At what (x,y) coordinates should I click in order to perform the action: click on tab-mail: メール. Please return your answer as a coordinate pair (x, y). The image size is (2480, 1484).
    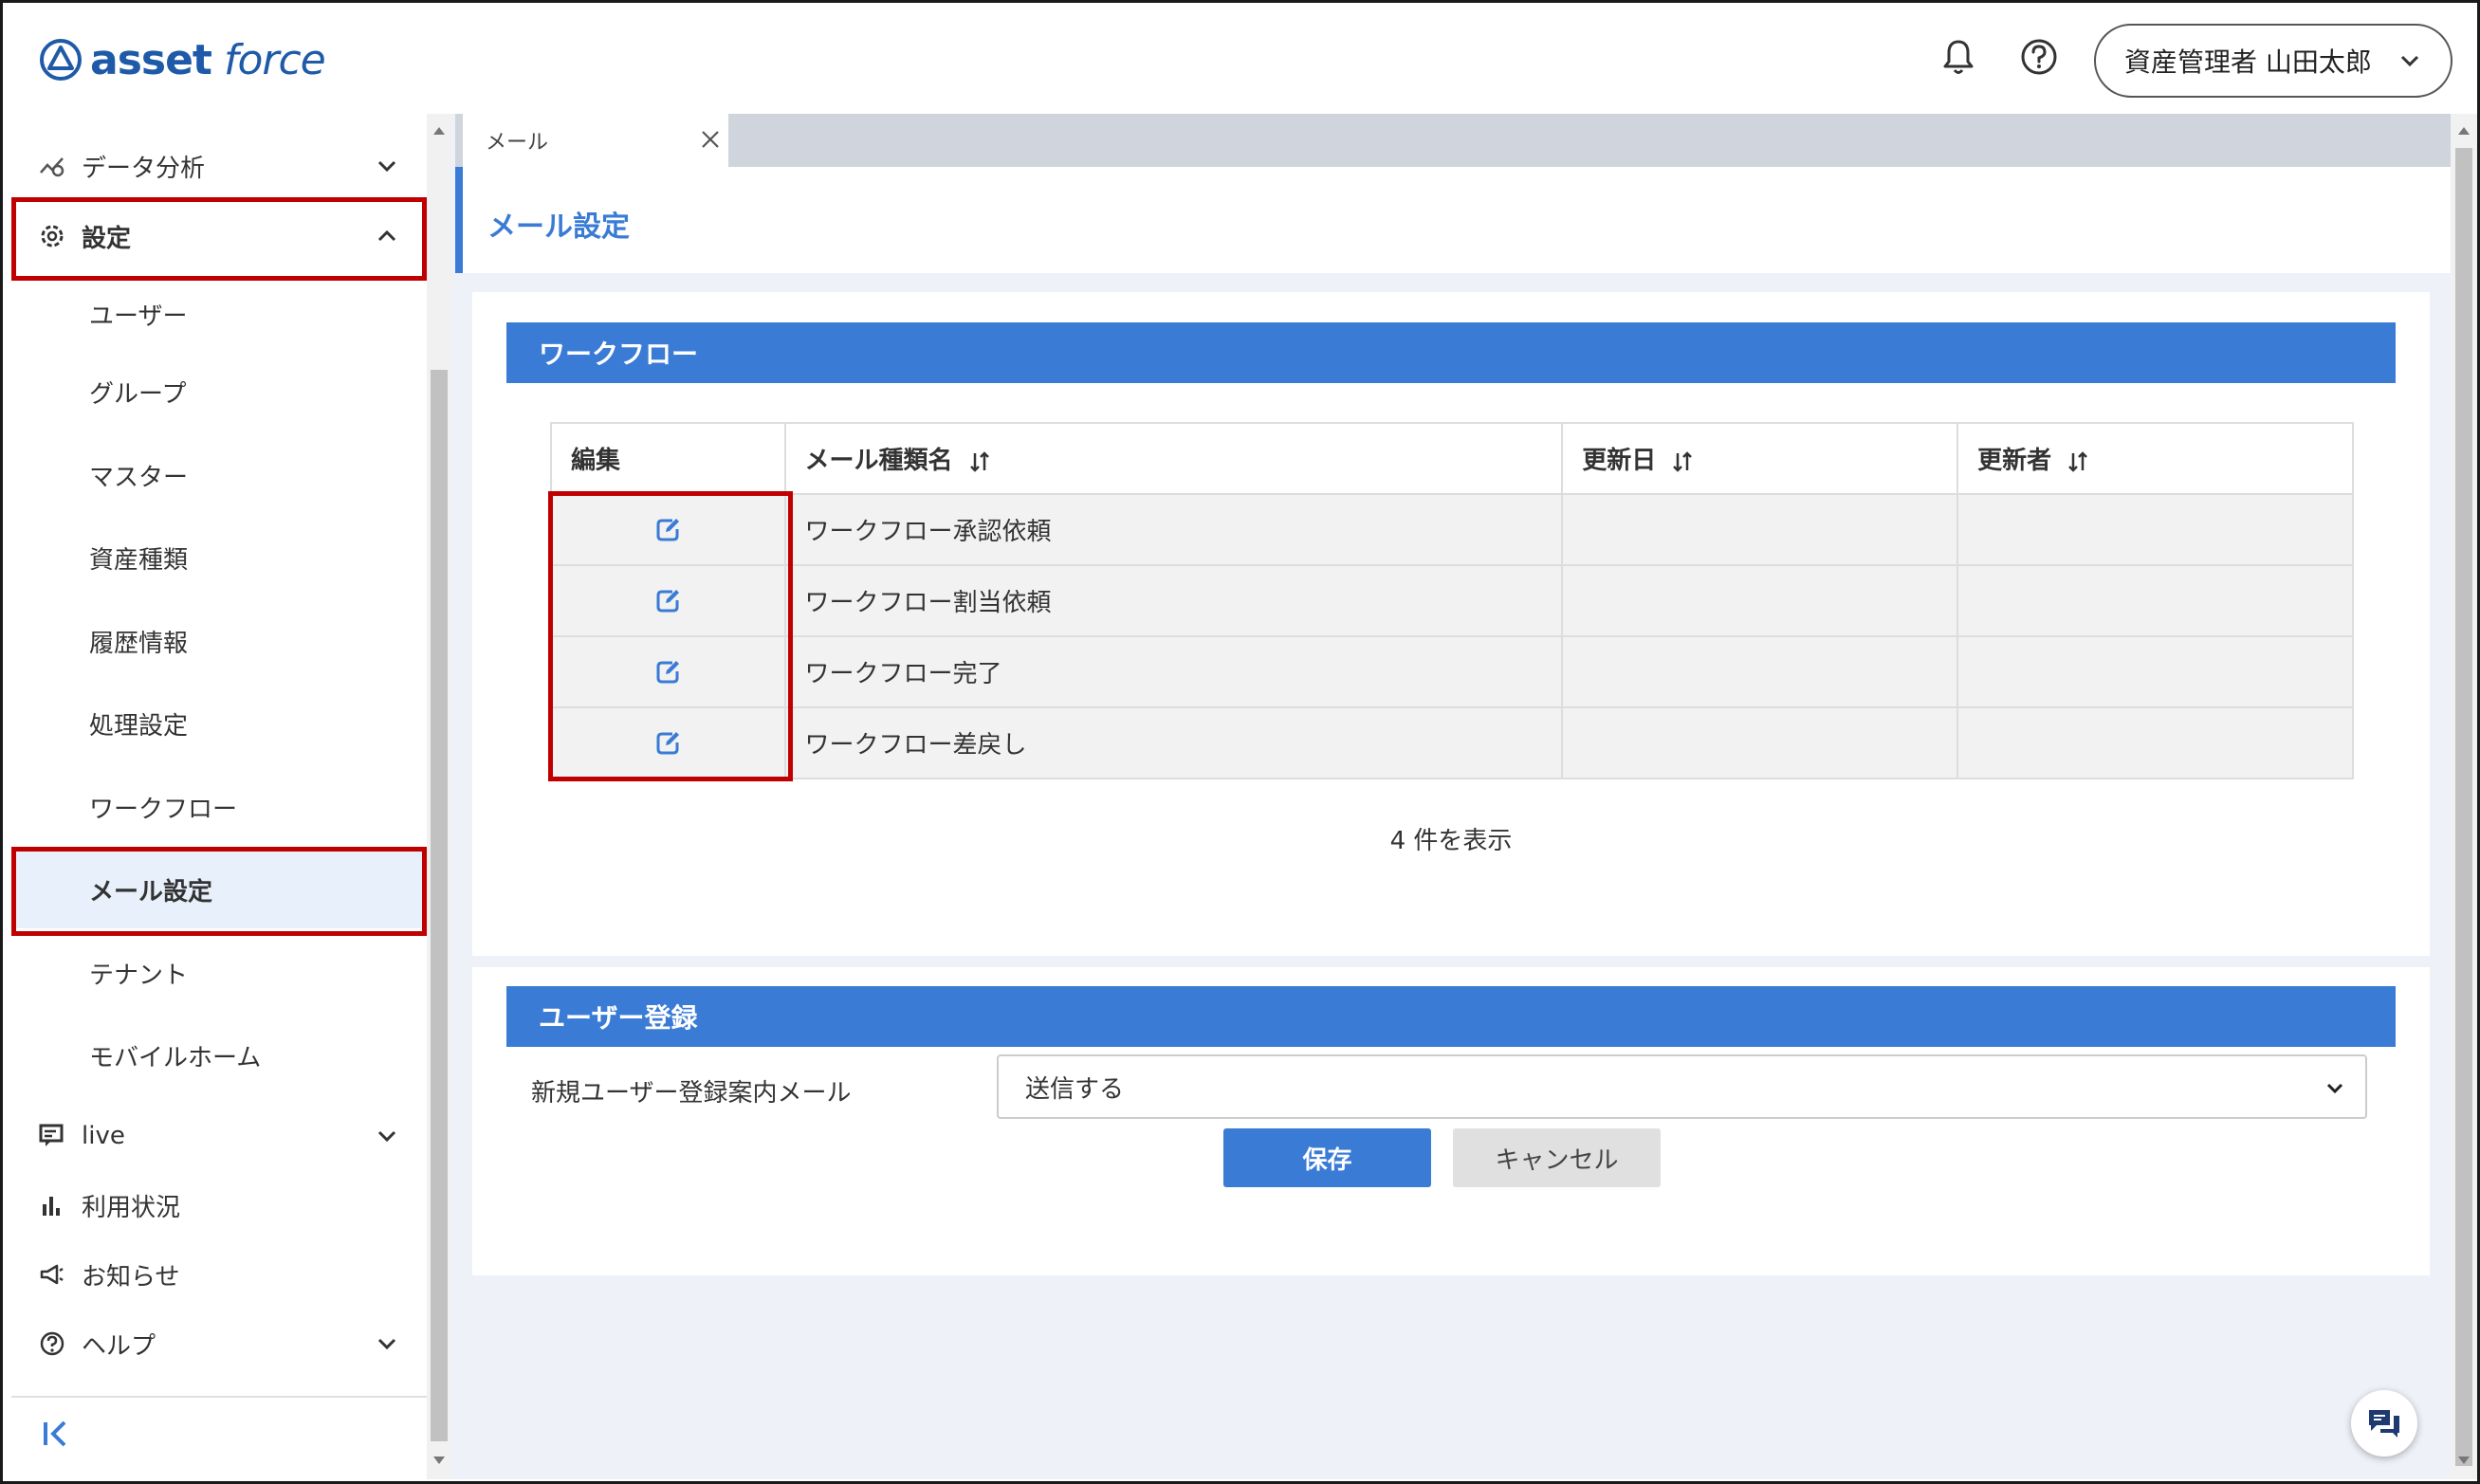
    Looking at the image, I should click on (595, 140).